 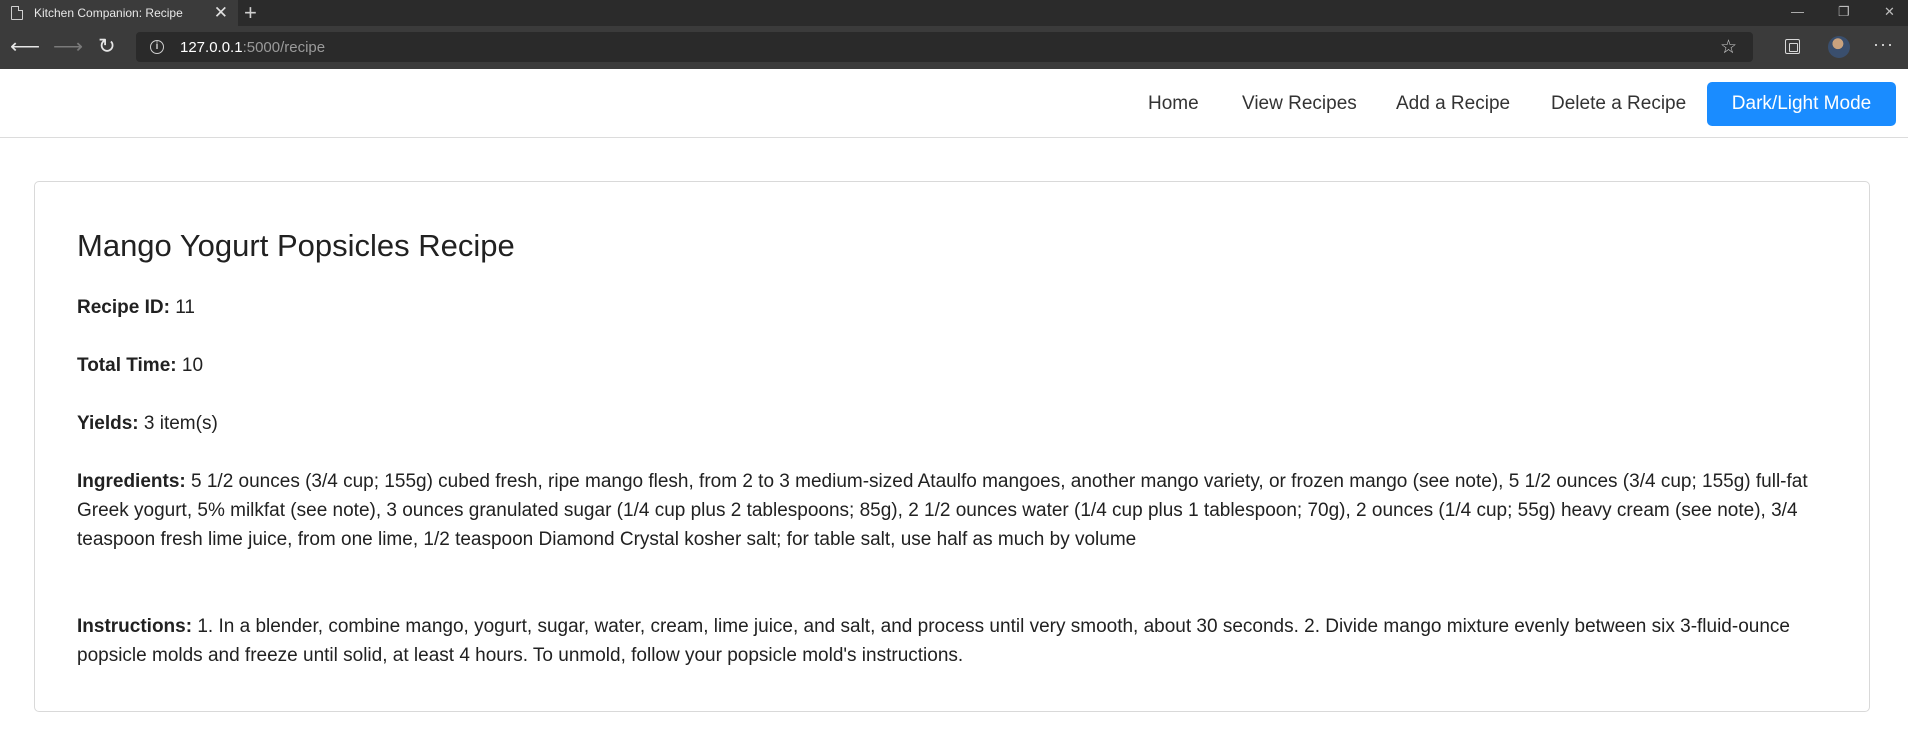 What do you see at coordinates (157, 47) in the screenshot?
I see `info-icon: i` at bounding box center [157, 47].